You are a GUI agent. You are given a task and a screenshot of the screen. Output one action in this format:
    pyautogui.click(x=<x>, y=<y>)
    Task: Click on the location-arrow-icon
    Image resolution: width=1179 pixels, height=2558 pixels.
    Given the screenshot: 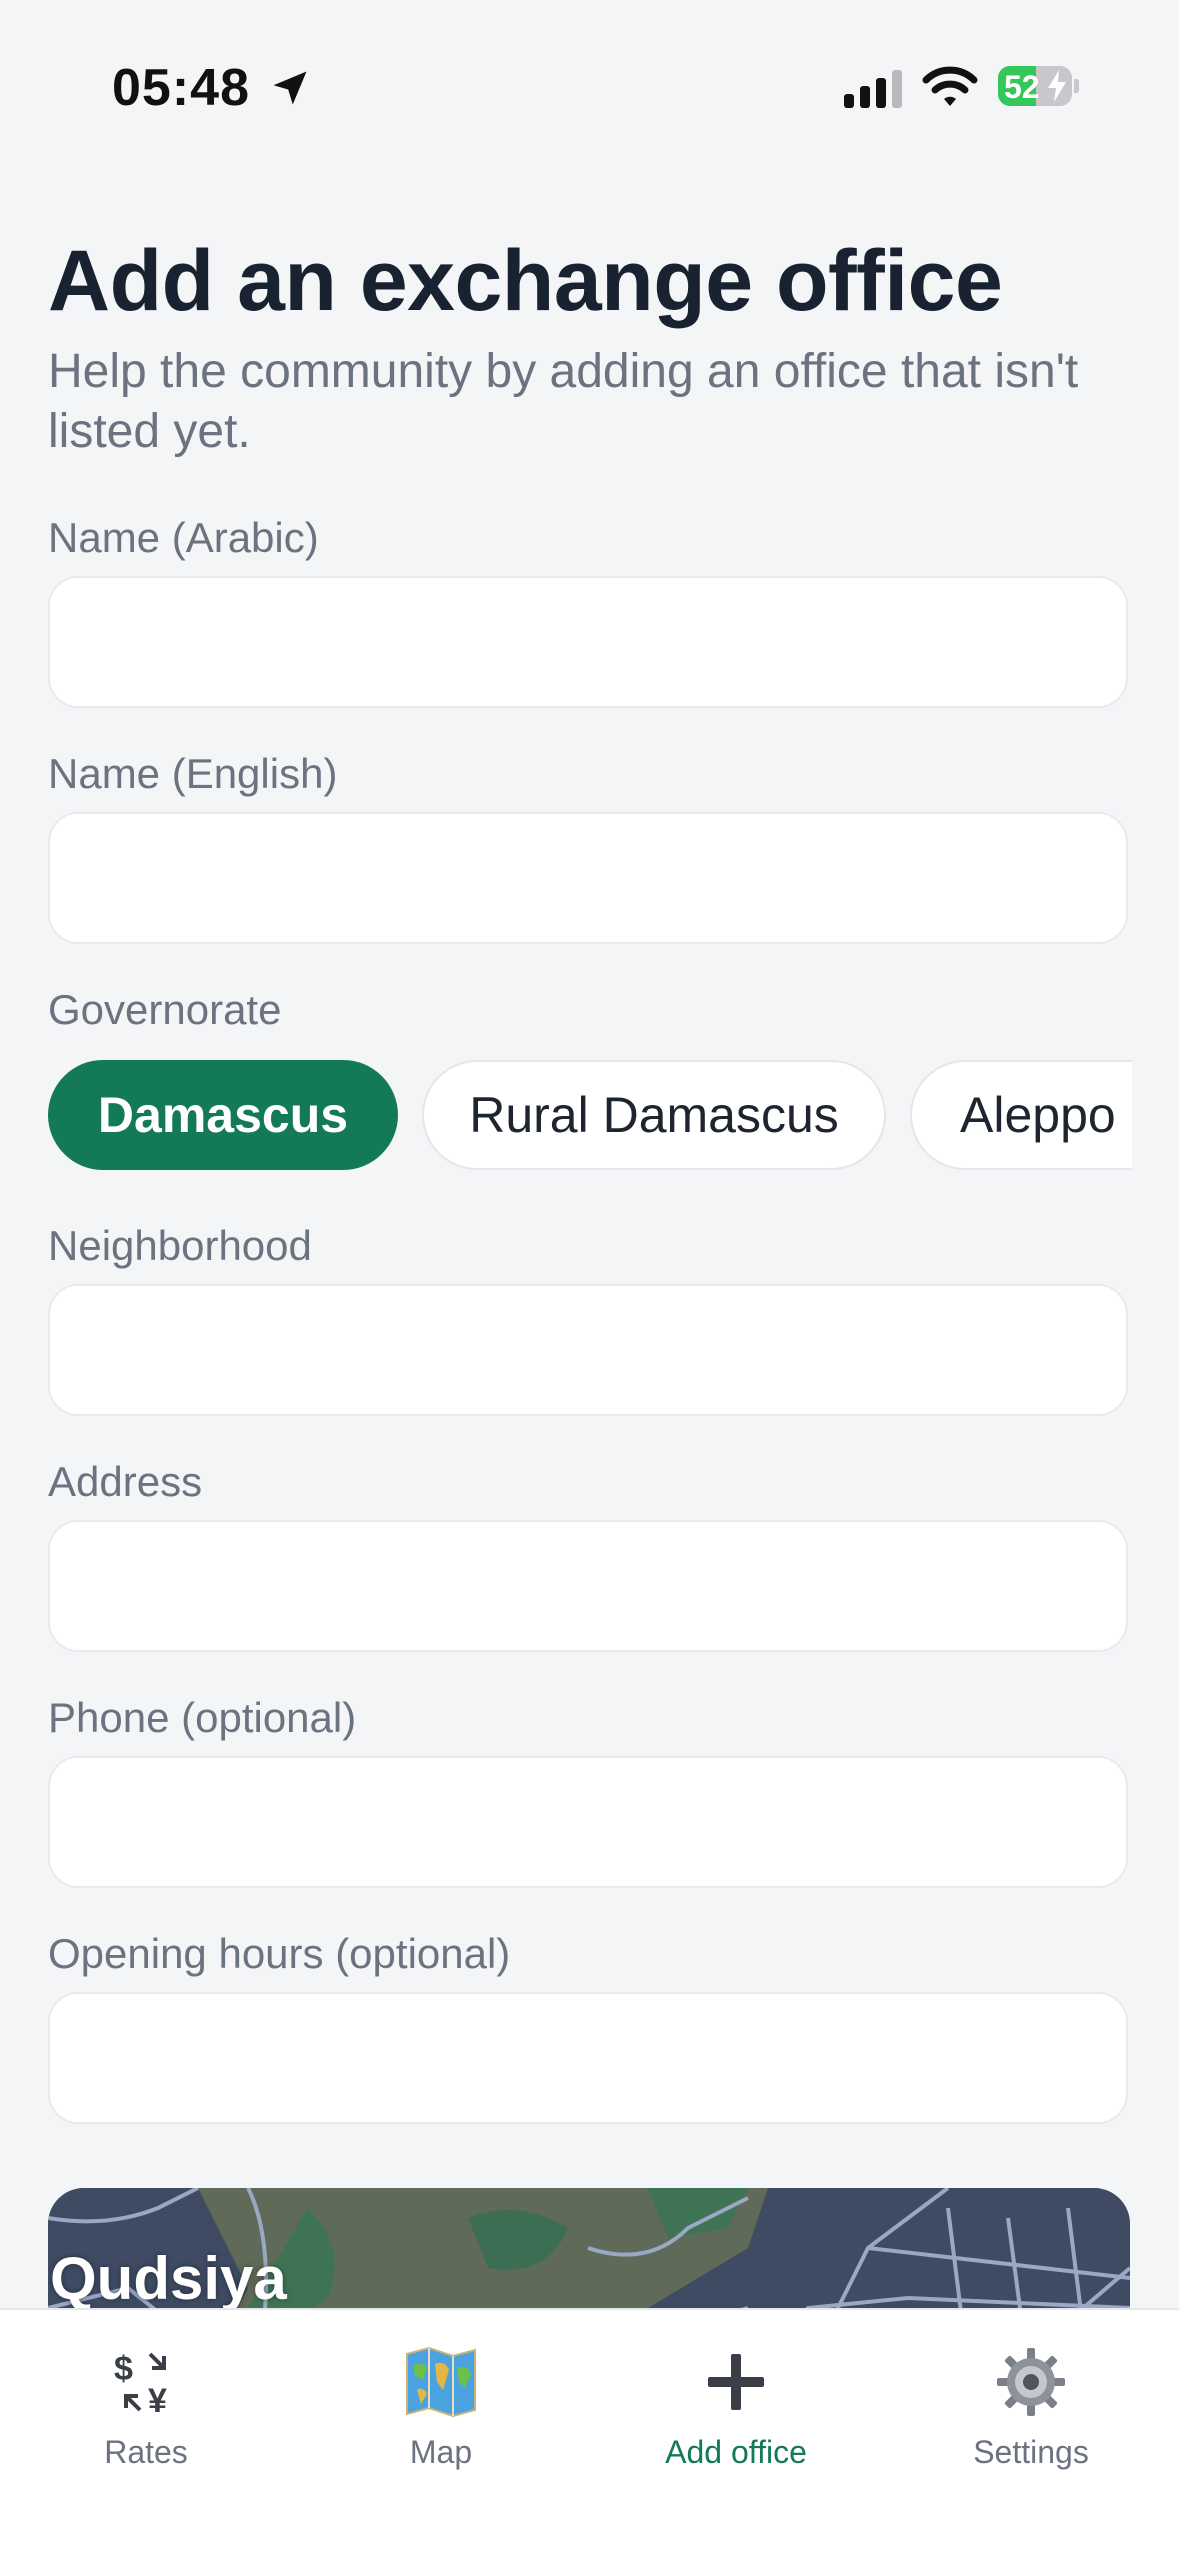 What is the action you would take?
    pyautogui.click(x=290, y=88)
    